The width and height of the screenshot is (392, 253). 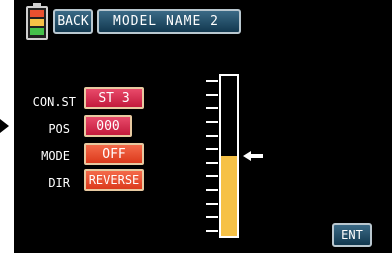 What do you see at coordinates (73, 21) in the screenshot?
I see `back-button: BACK` at bounding box center [73, 21].